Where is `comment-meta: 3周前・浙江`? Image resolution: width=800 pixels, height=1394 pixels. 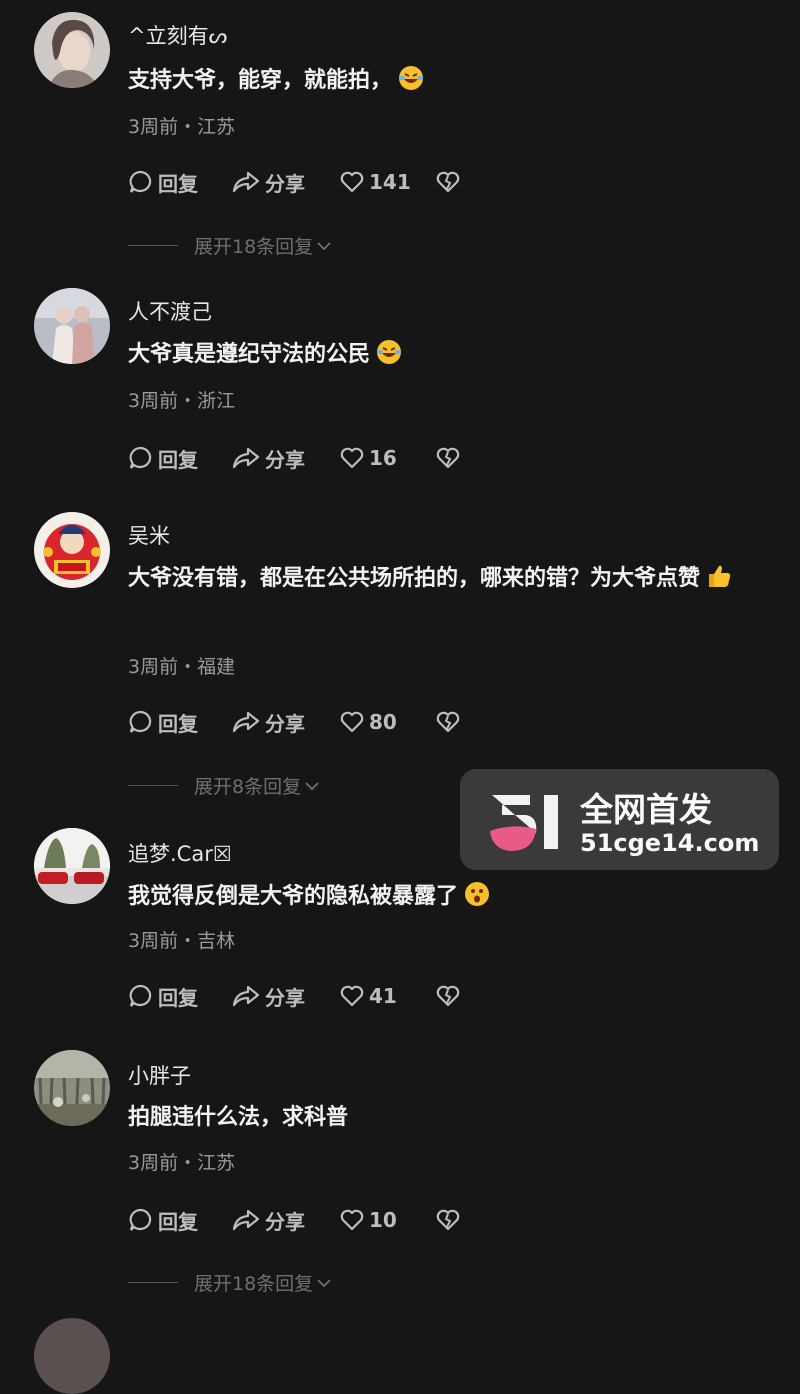
comment-meta: 3周前・浙江 is located at coordinates (182, 401).